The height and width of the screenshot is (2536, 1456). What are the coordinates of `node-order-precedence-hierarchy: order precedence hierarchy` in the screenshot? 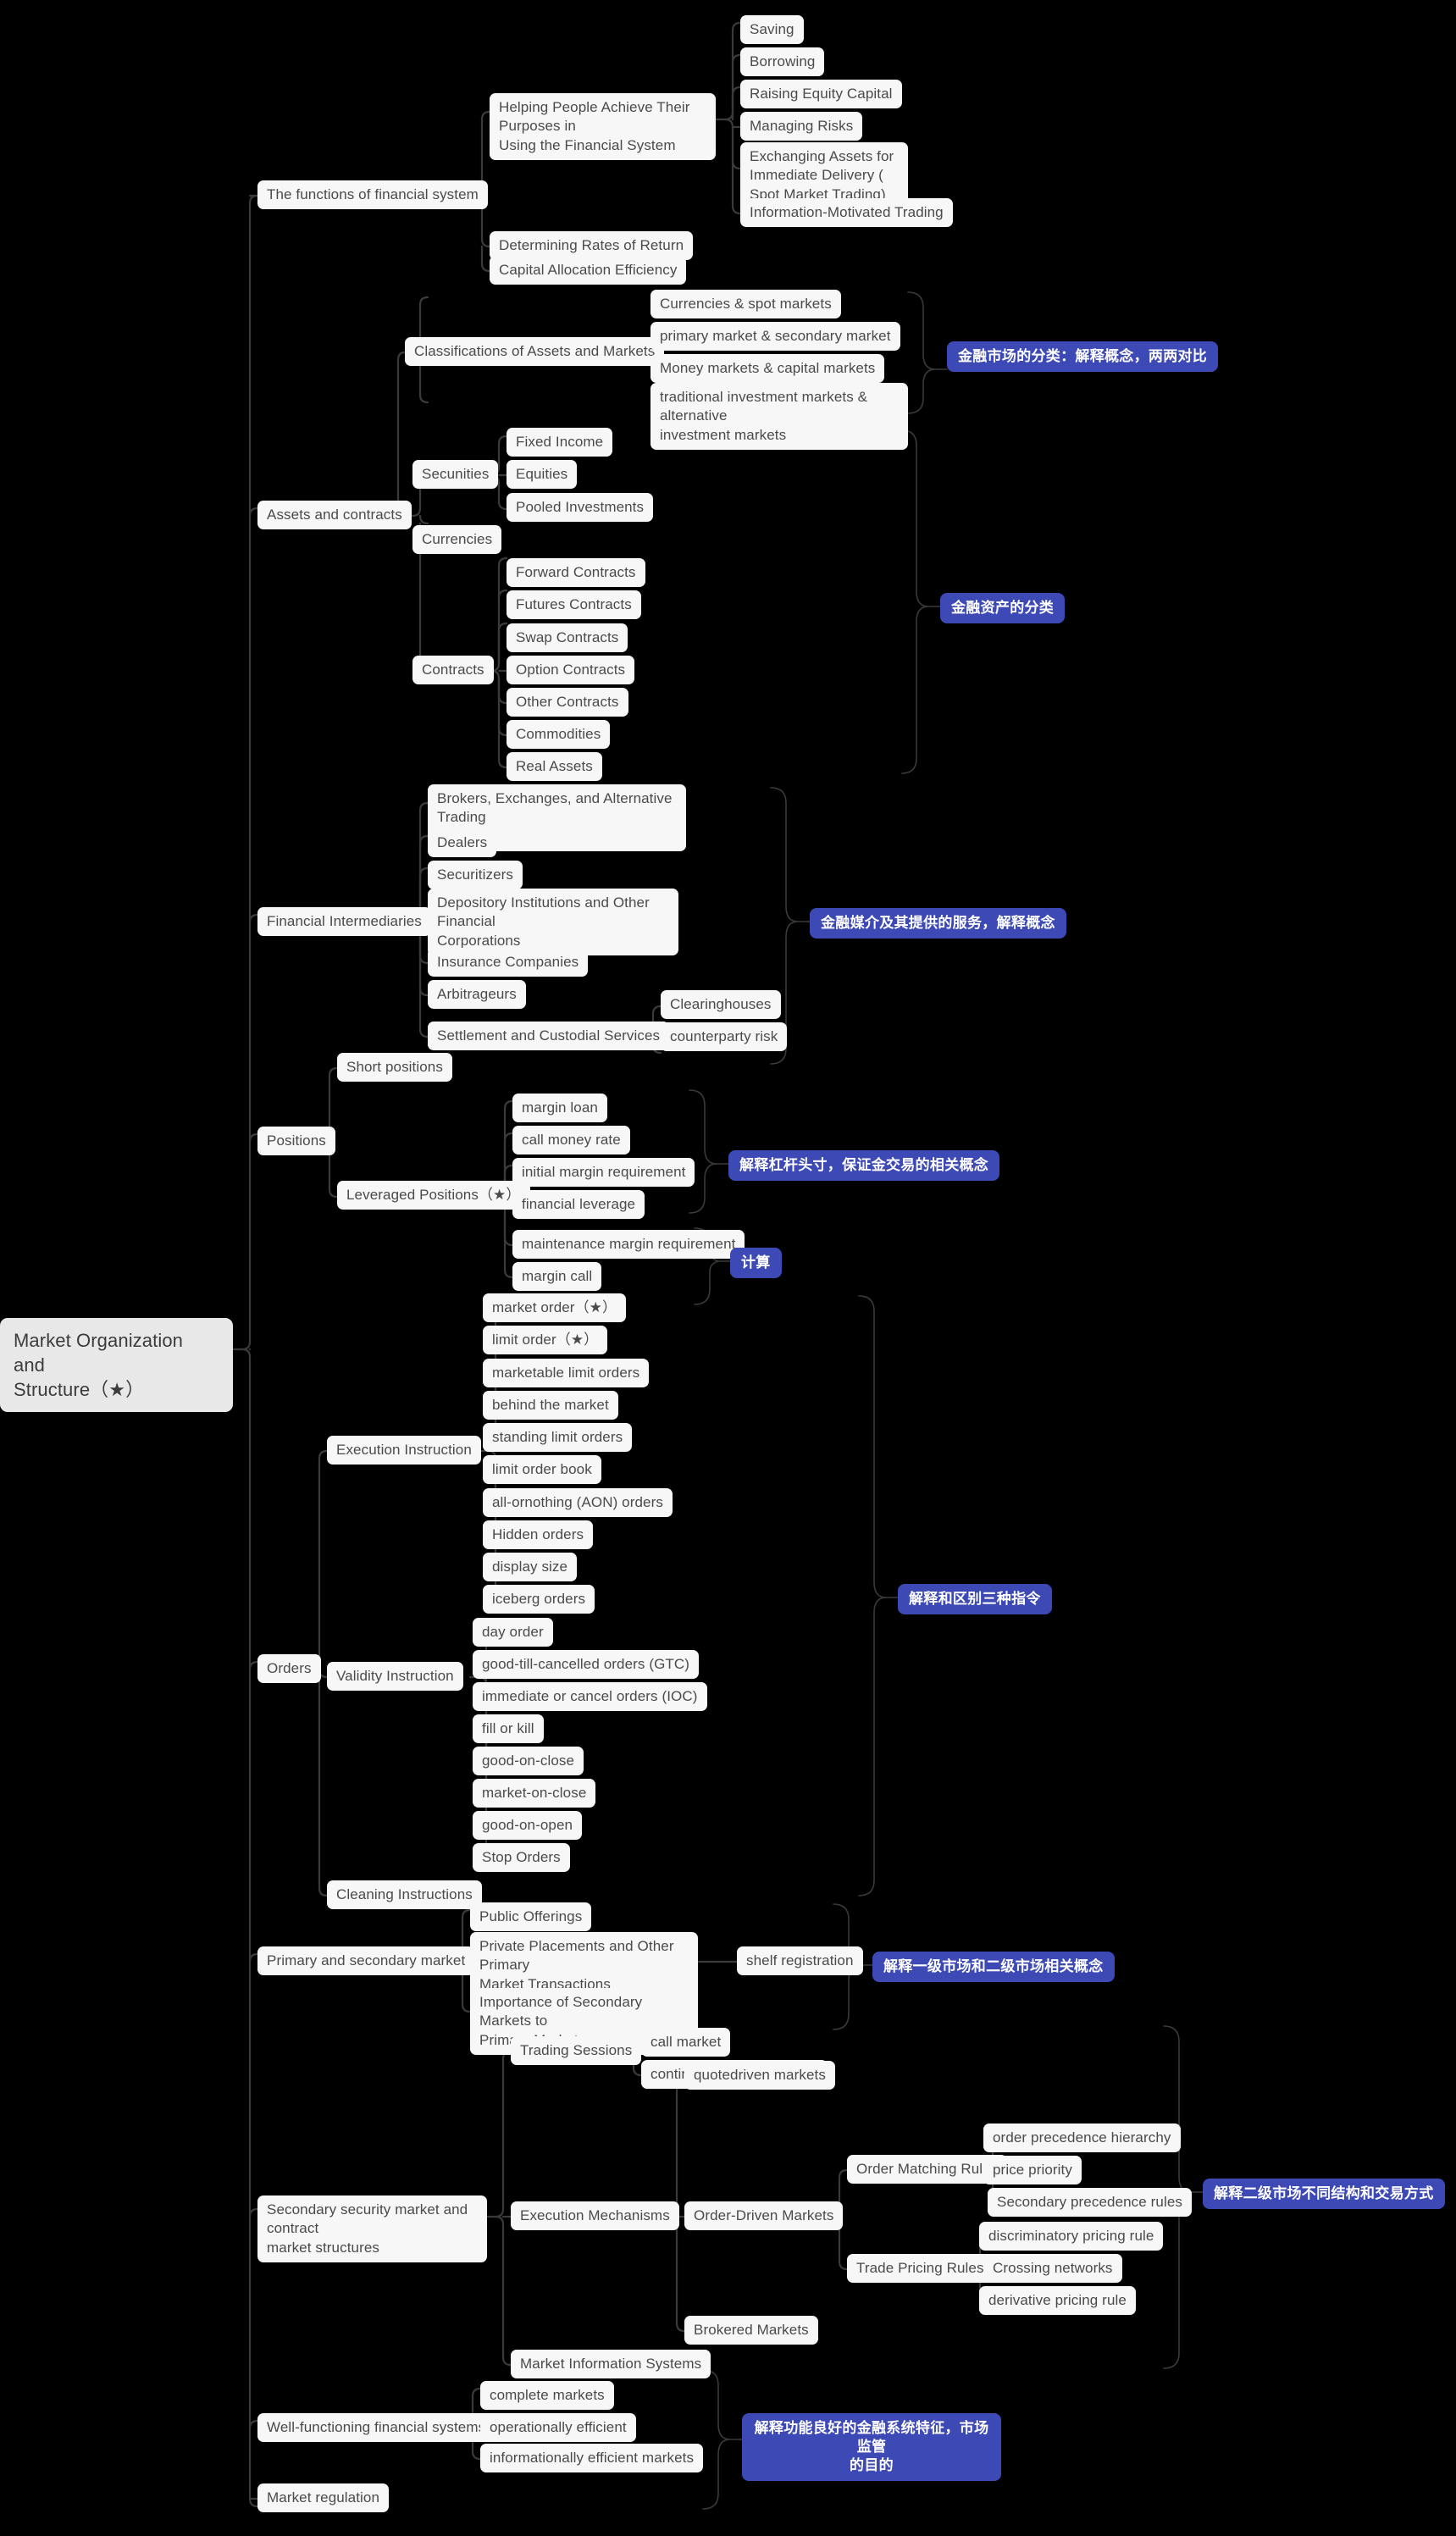 It's located at (1082, 2138).